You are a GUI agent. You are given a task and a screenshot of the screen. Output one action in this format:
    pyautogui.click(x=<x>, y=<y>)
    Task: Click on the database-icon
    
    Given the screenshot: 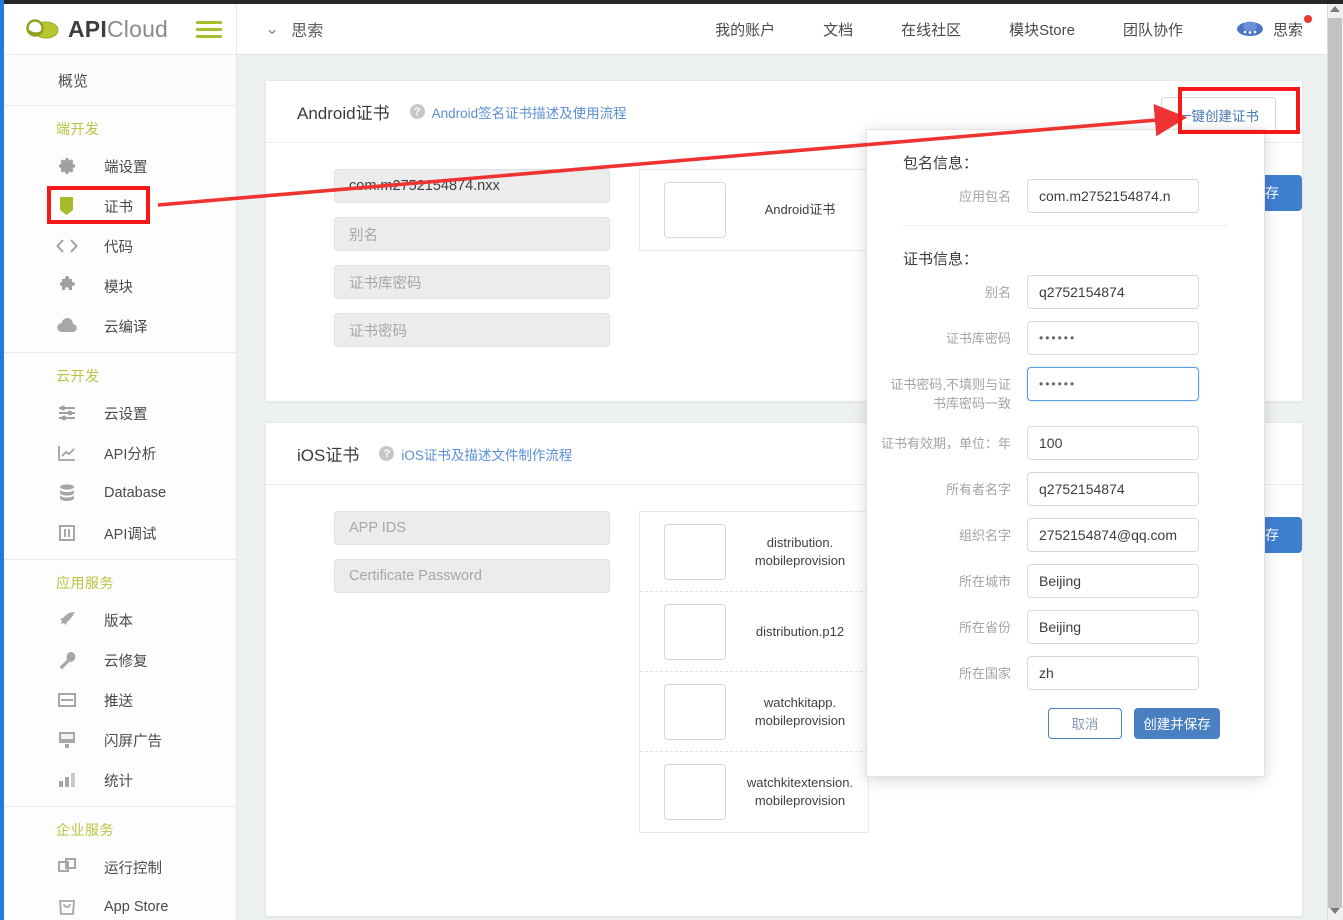 What is the action you would take?
    pyautogui.click(x=67, y=493)
    